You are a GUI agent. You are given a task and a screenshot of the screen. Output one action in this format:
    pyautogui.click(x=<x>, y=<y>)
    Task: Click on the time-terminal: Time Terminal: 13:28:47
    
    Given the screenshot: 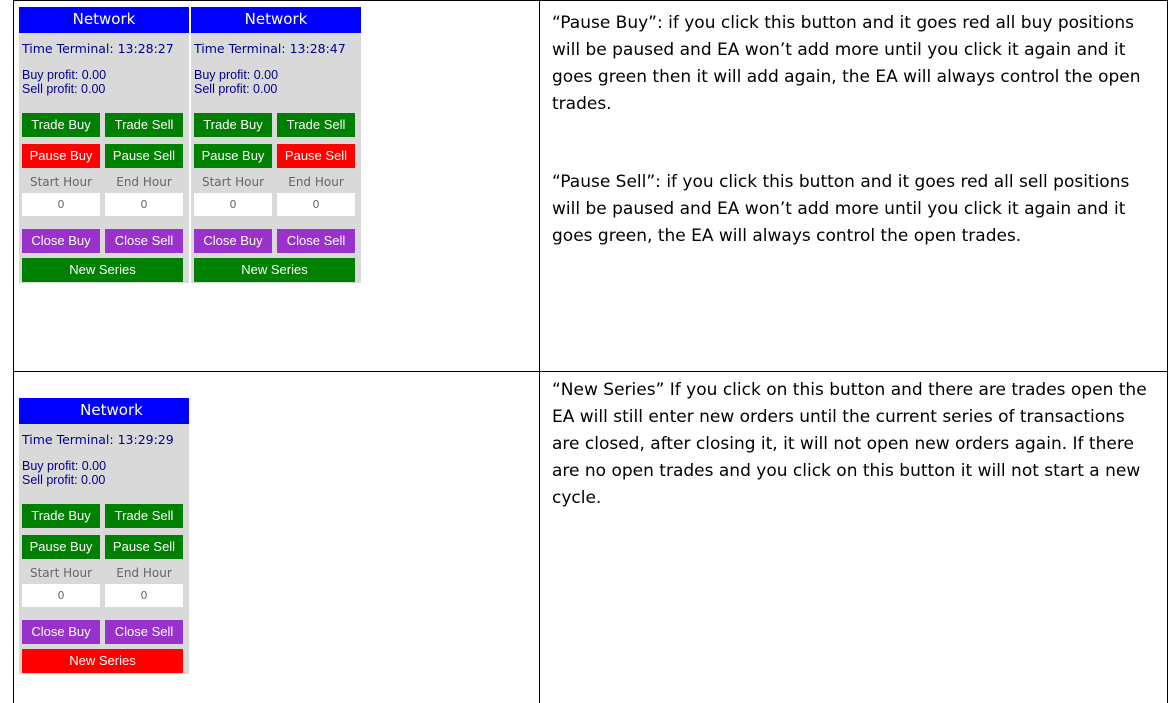 What is the action you would take?
    pyautogui.click(x=270, y=48)
    